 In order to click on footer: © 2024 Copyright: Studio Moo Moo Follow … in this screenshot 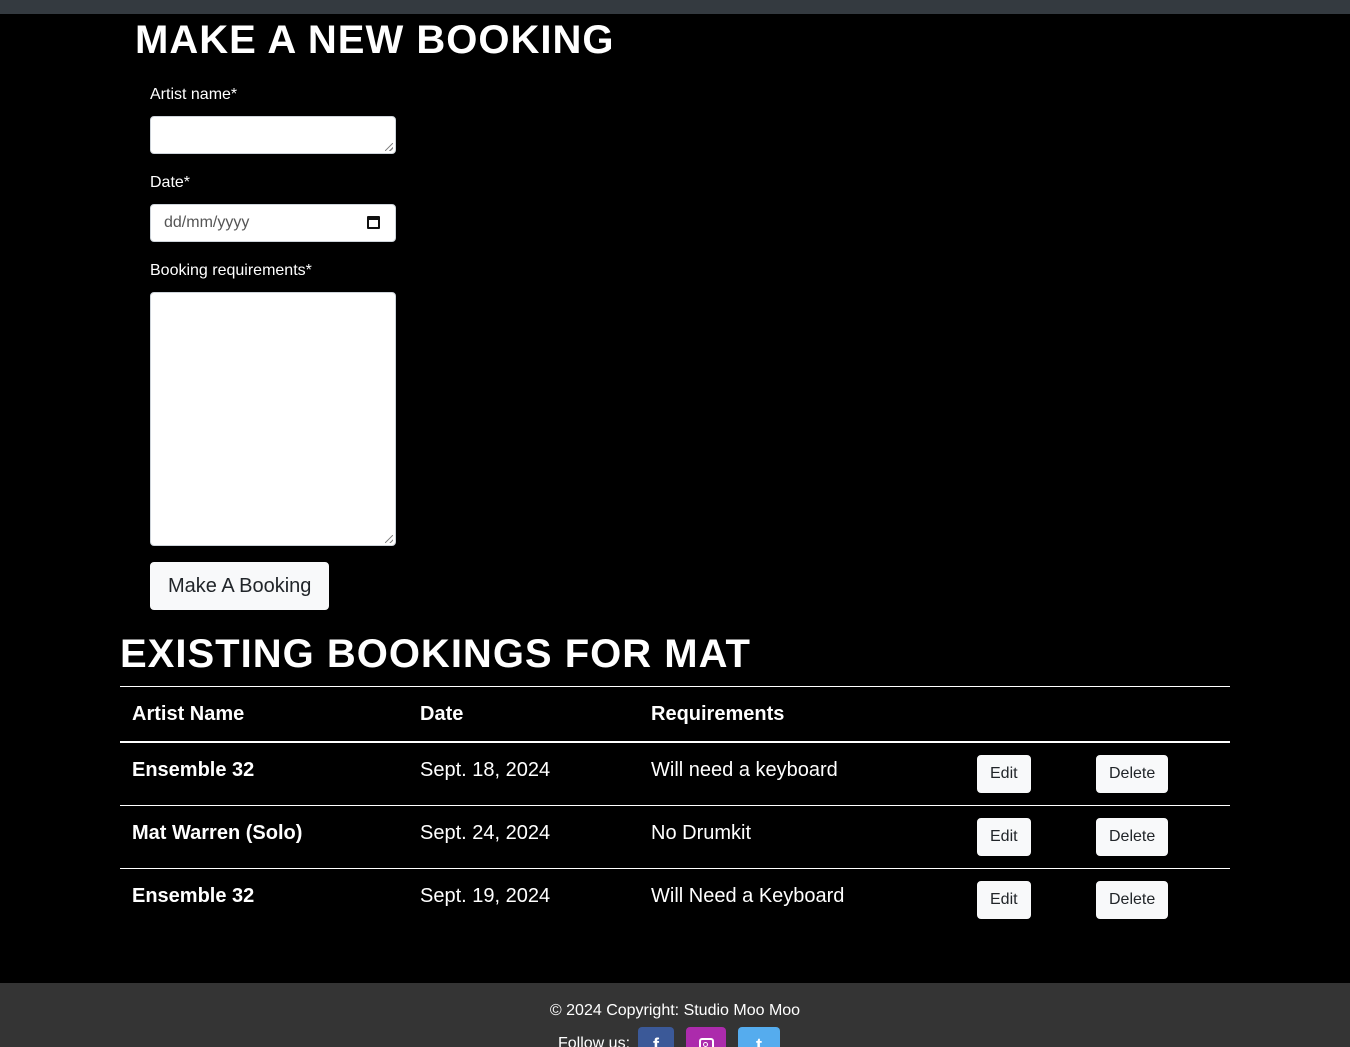, I will do `click(675, 1015)`.